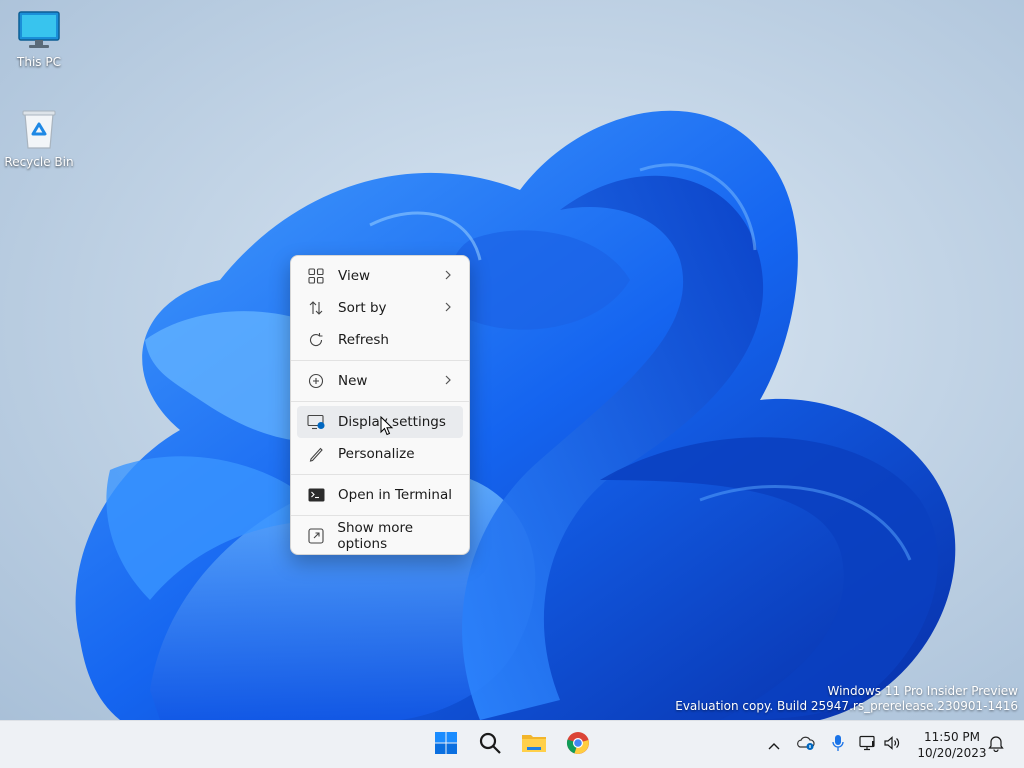 This screenshot has height=768, width=1024. I want to click on menu-item-label: Personalize, so click(376, 454).